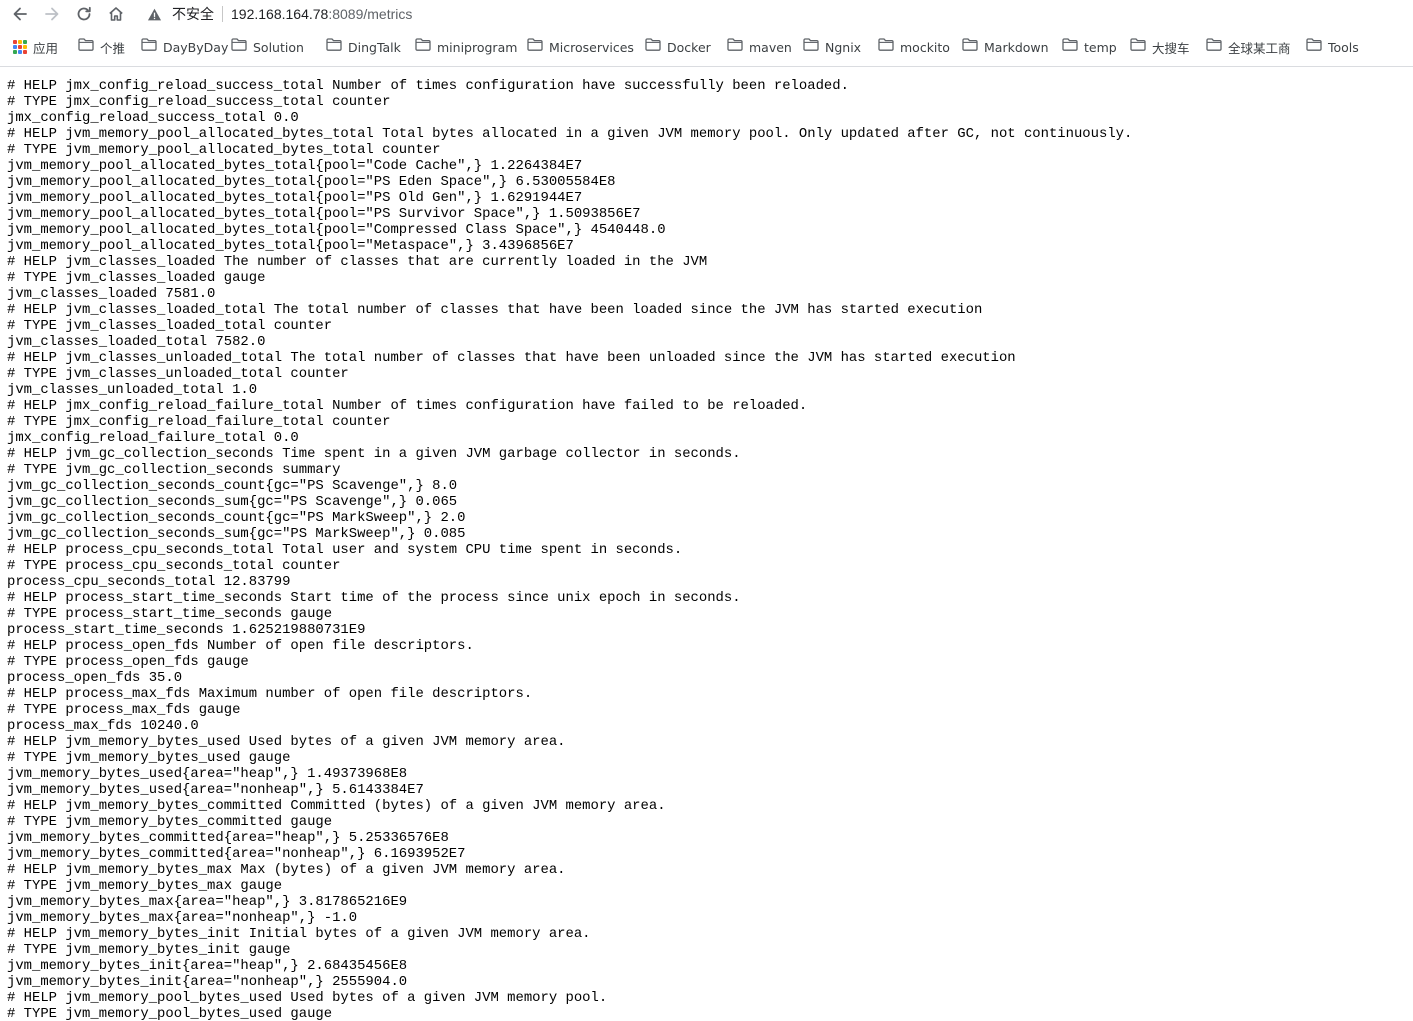 This screenshot has width=1413, height=1021. I want to click on bookmark-label: Microservices, so click(591, 47).